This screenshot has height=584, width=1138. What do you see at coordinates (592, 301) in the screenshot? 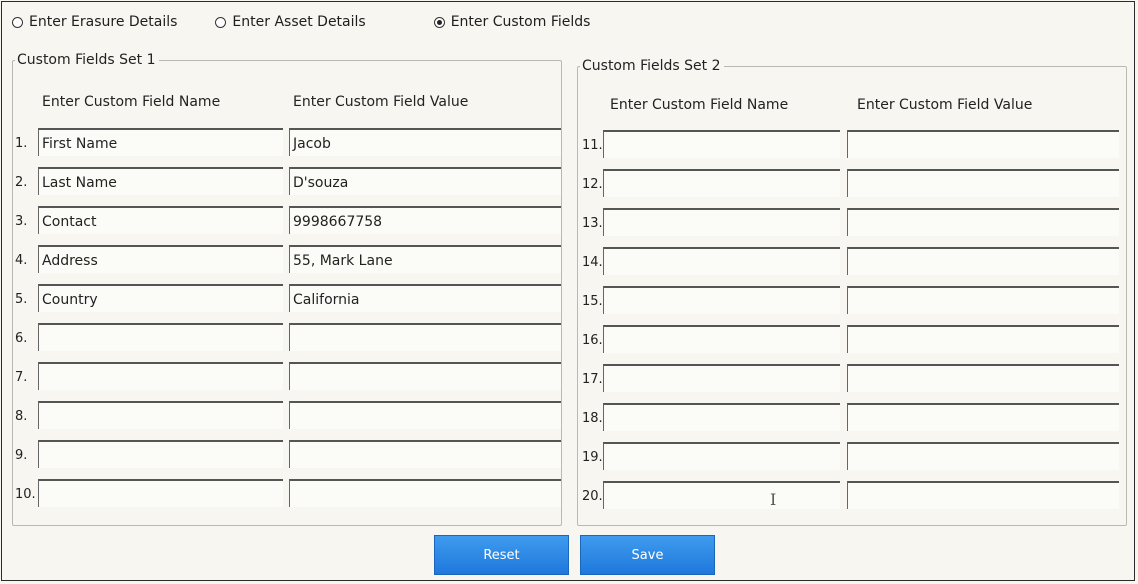
I see `row-number: 15.` at bounding box center [592, 301].